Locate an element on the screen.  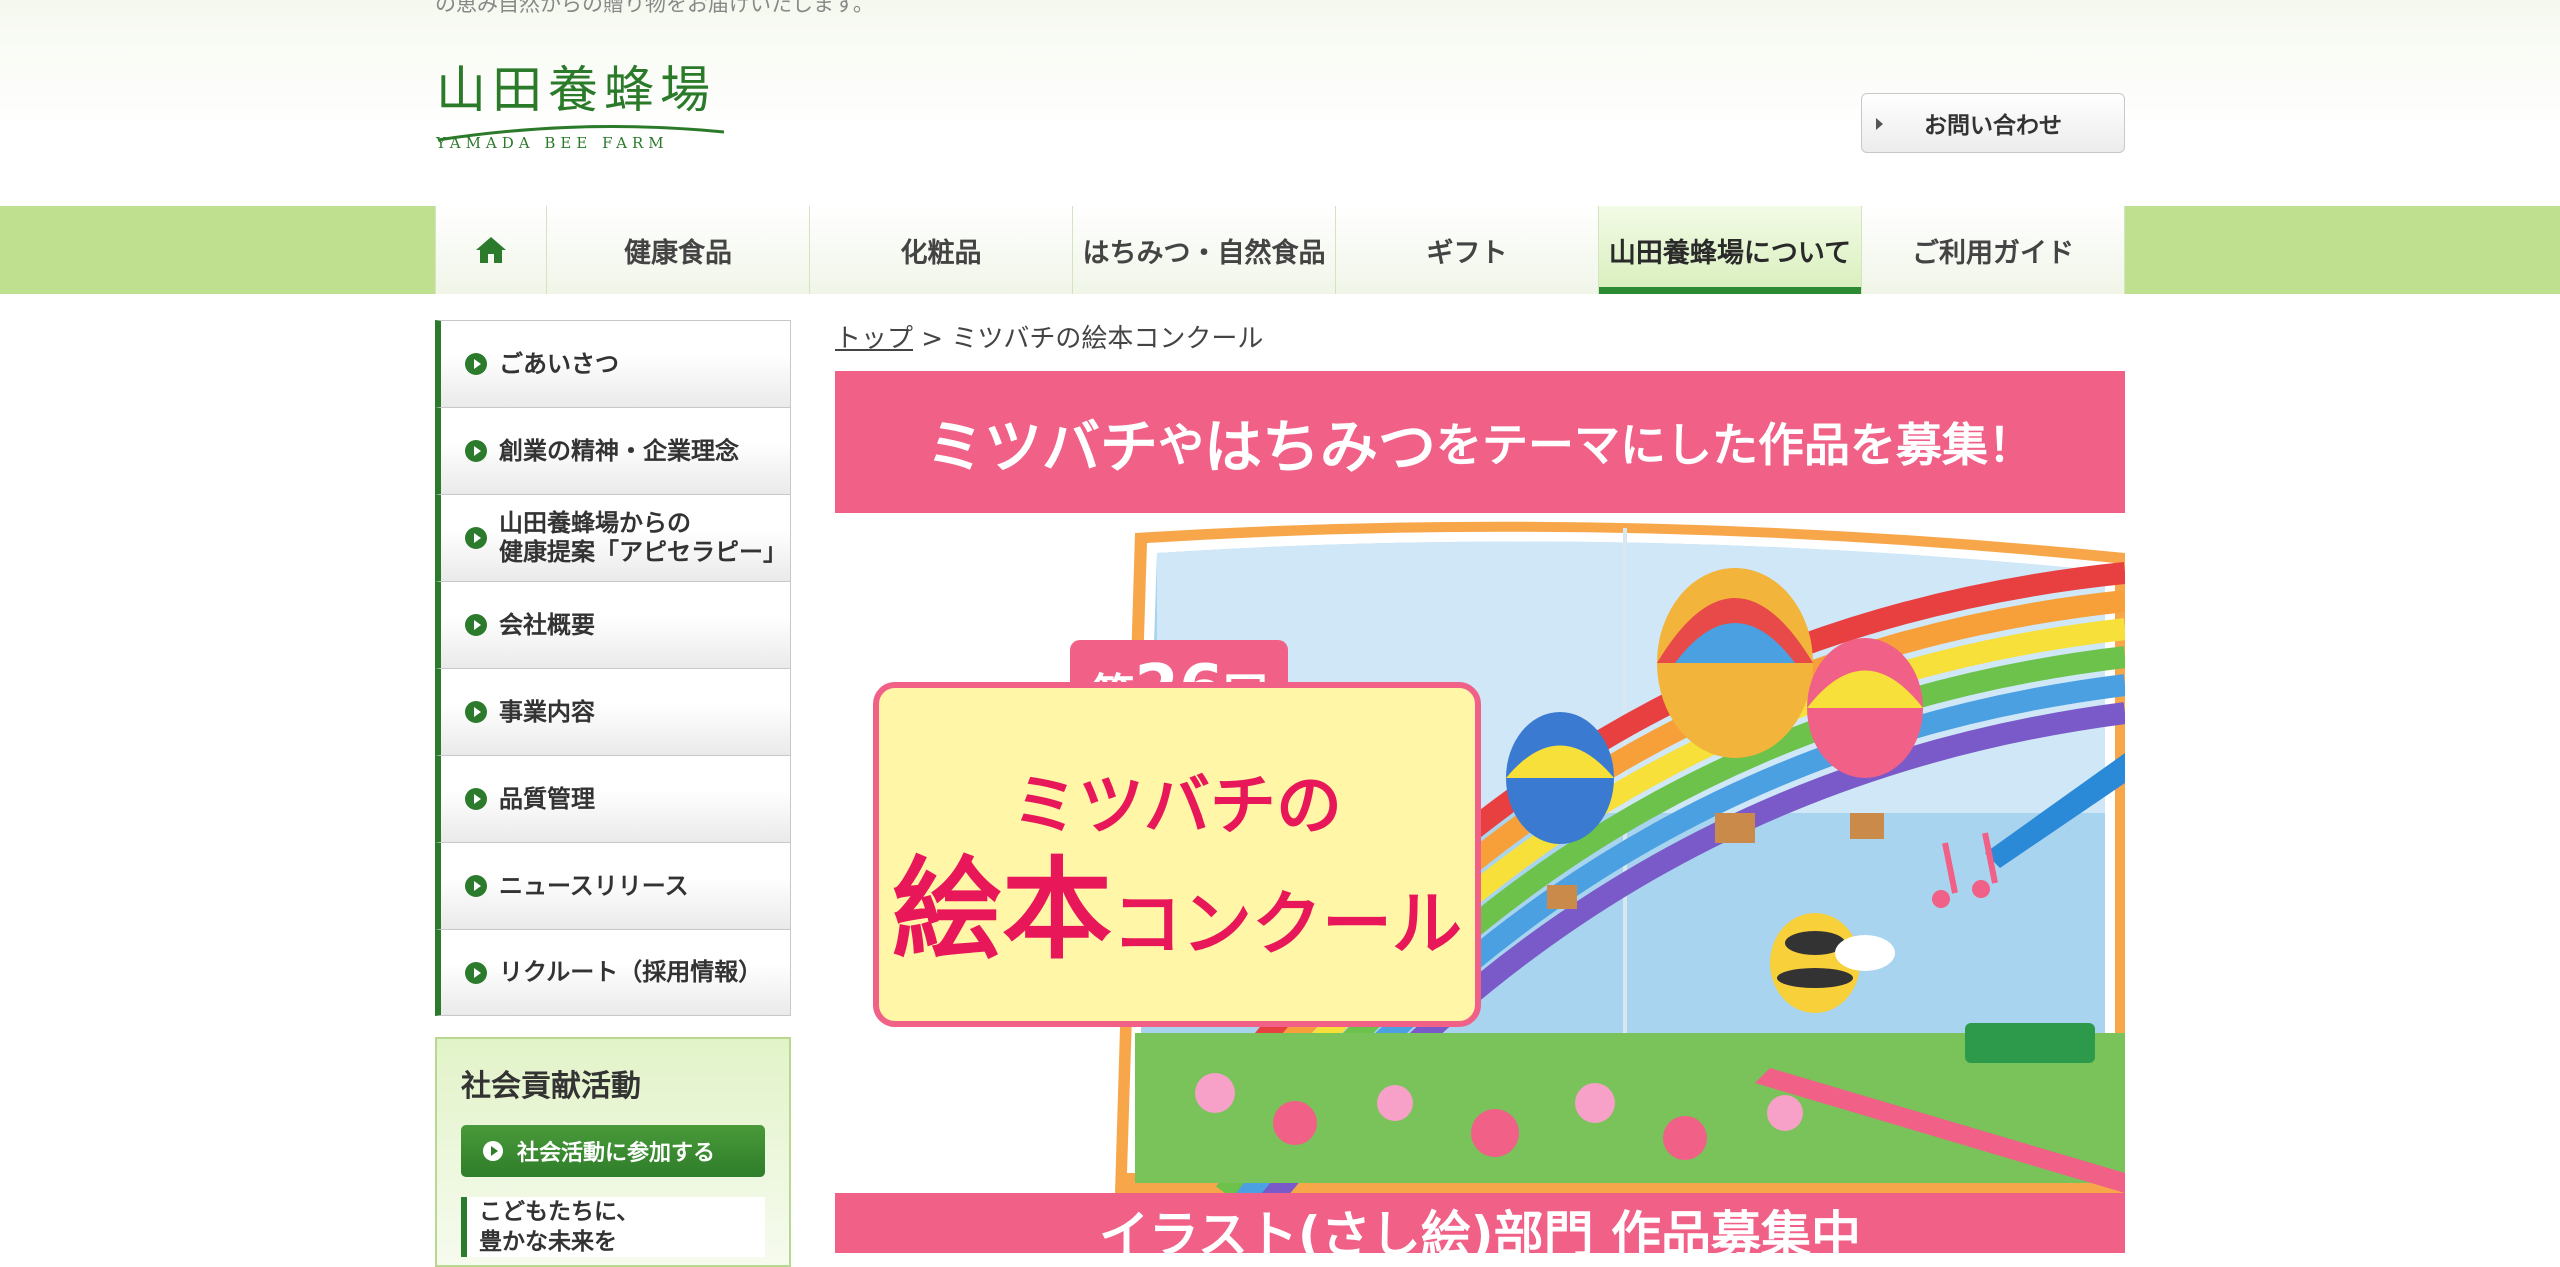
global-nav: 健康食品 化粧品 はちみつ・自然食品 ギフト 山田養蜂場について ご利用ガイド is located at coordinates (1280, 250).